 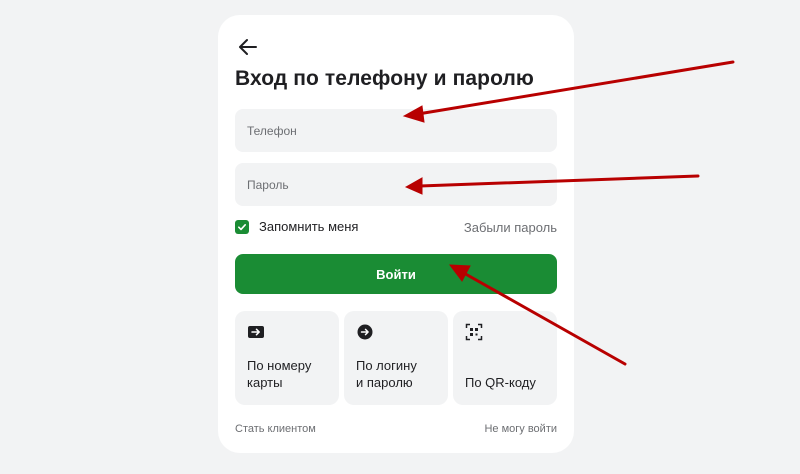 What do you see at coordinates (386, 374) in the screenshot?
I see `method-label: По логину и паролю` at bounding box center [386, 374].